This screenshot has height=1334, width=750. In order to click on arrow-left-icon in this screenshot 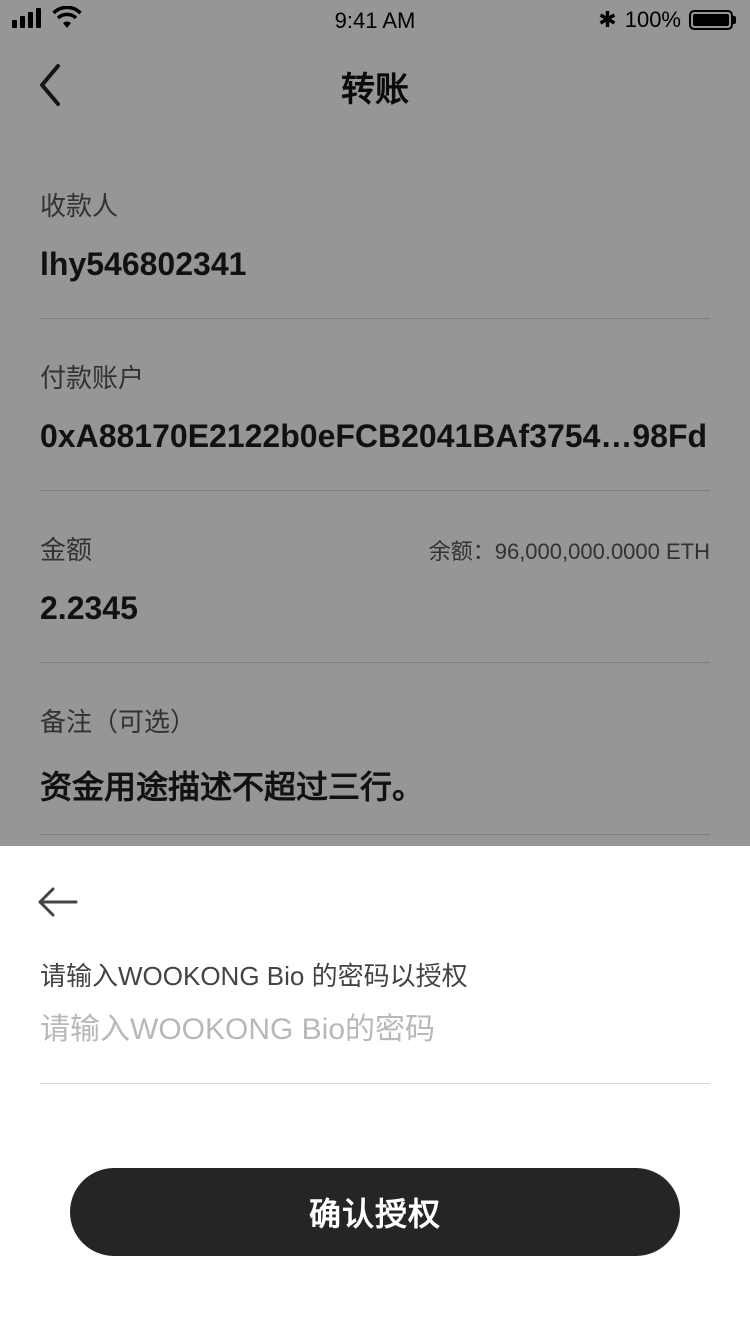, I will do `click(58, 902)`.